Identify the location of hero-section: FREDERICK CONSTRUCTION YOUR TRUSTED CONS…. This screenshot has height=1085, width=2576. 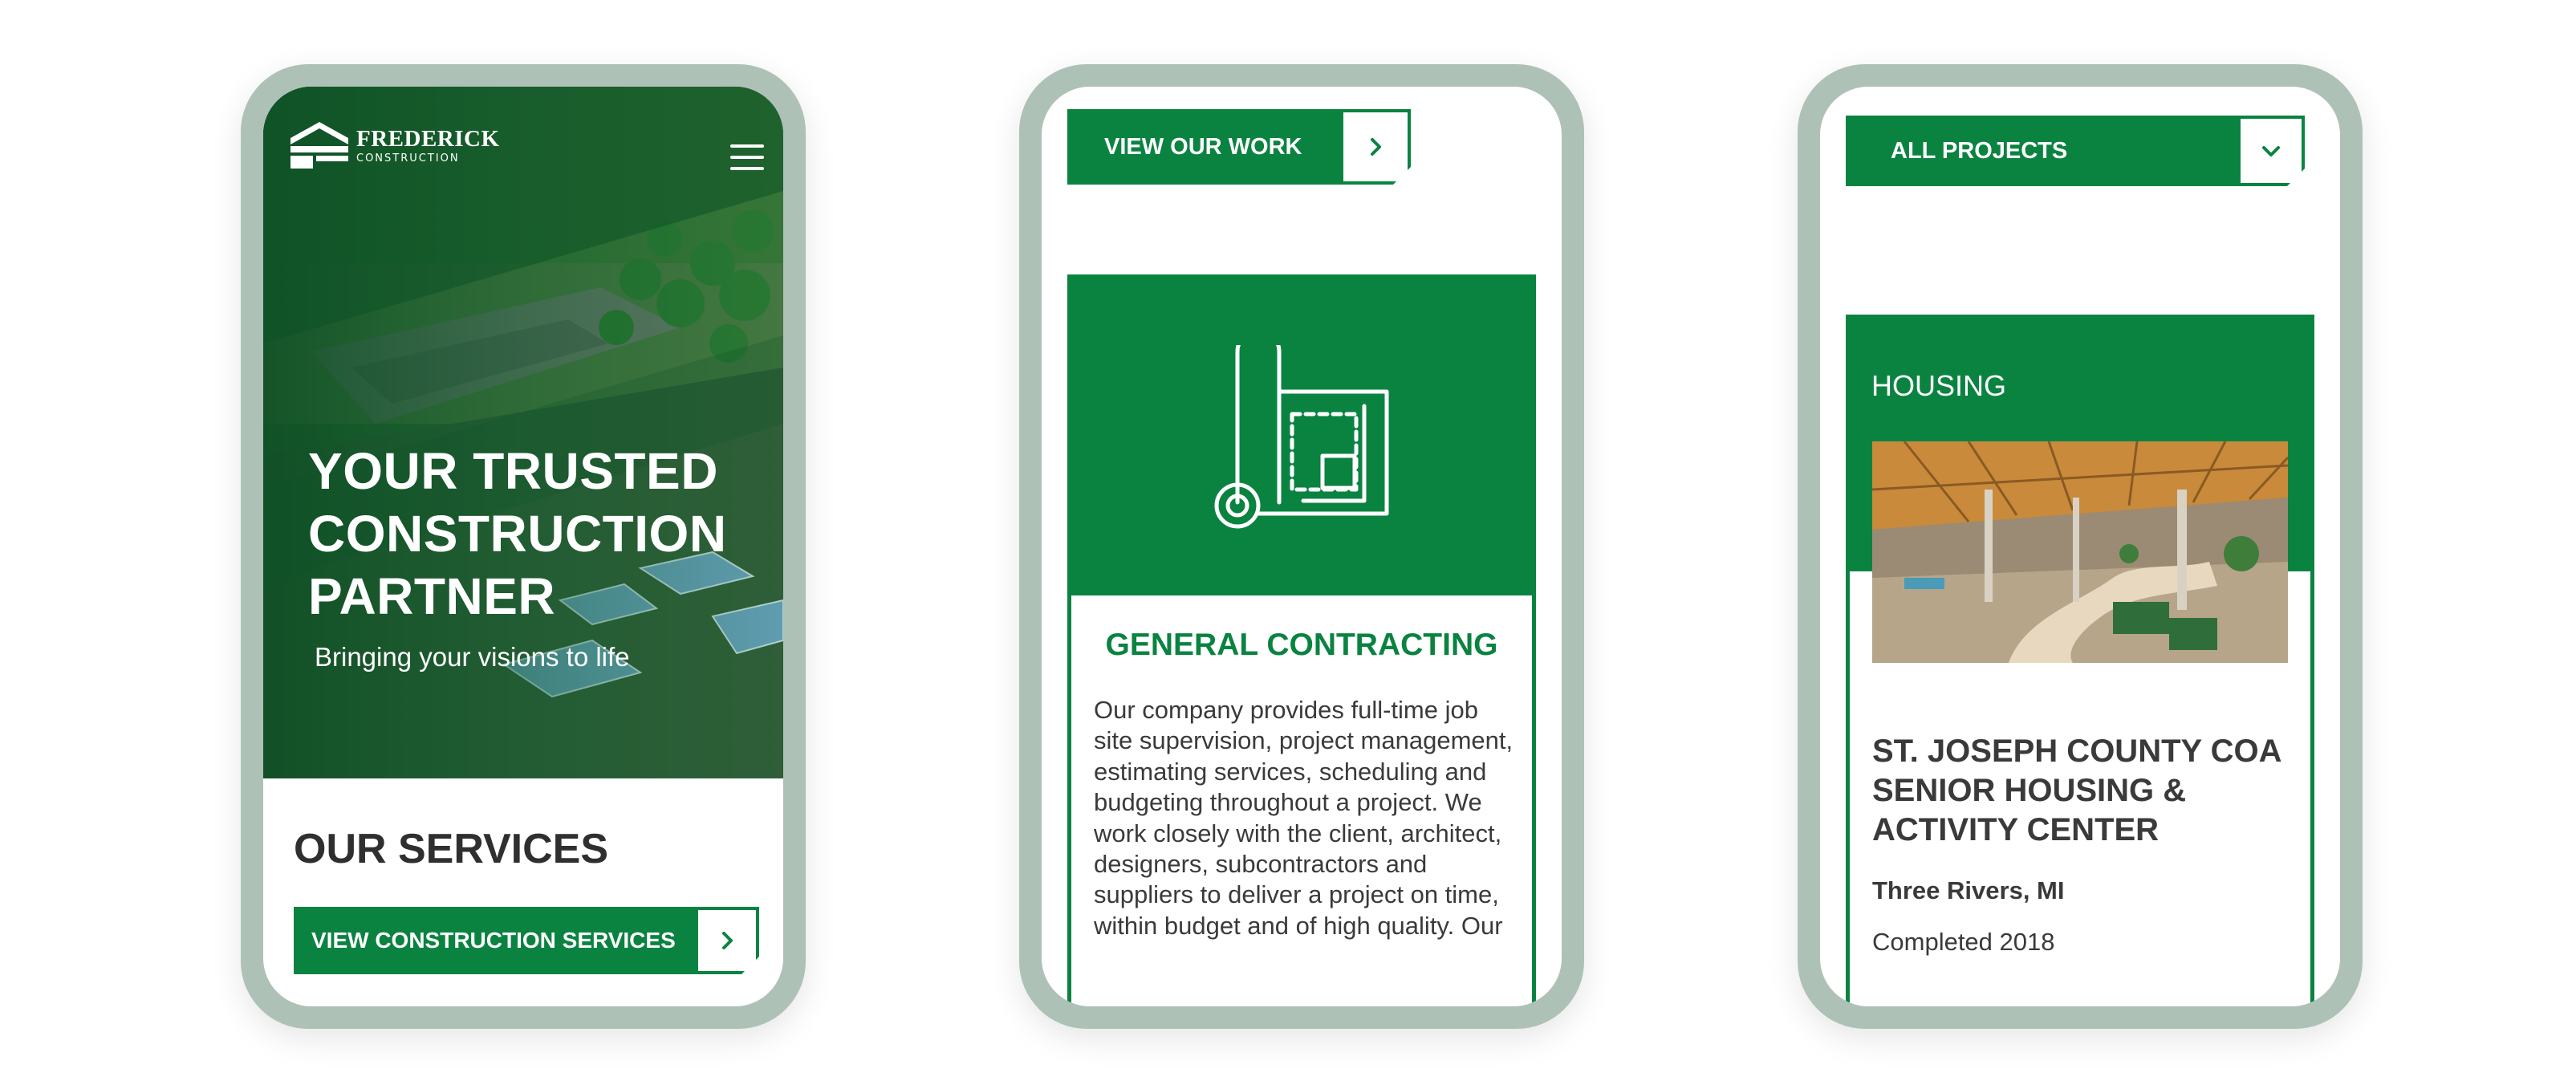
(523, 433).